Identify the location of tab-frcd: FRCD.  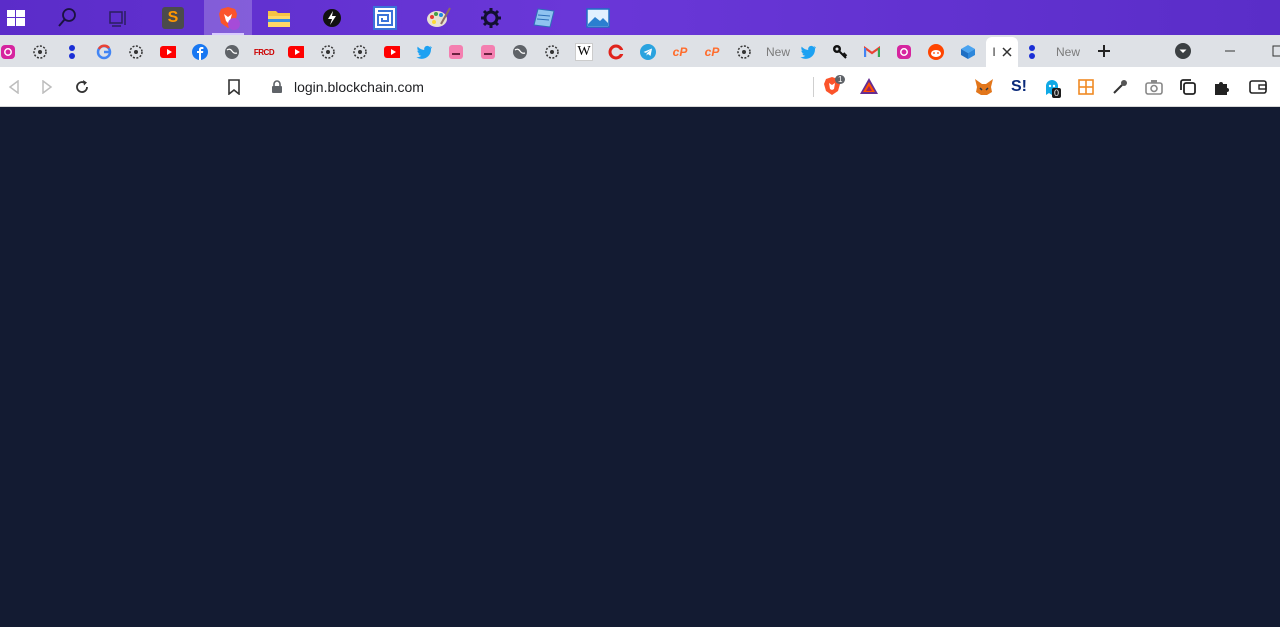
(264, 52).